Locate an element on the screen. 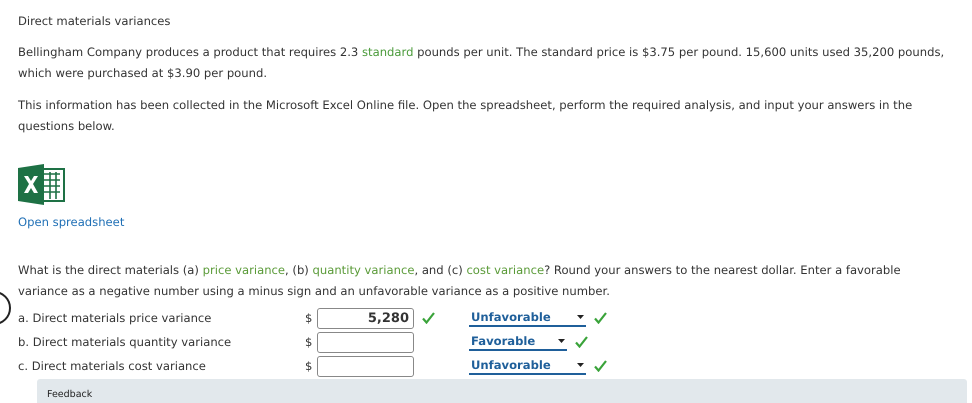 The width and height of the screenshot is (972, 403). instruction-text: This information has been collected in the Microsoft Excel Online file. Open the spreadsheet, perform the required analysis, and input your answers in the questions below. is located at coordinates (466, 116).